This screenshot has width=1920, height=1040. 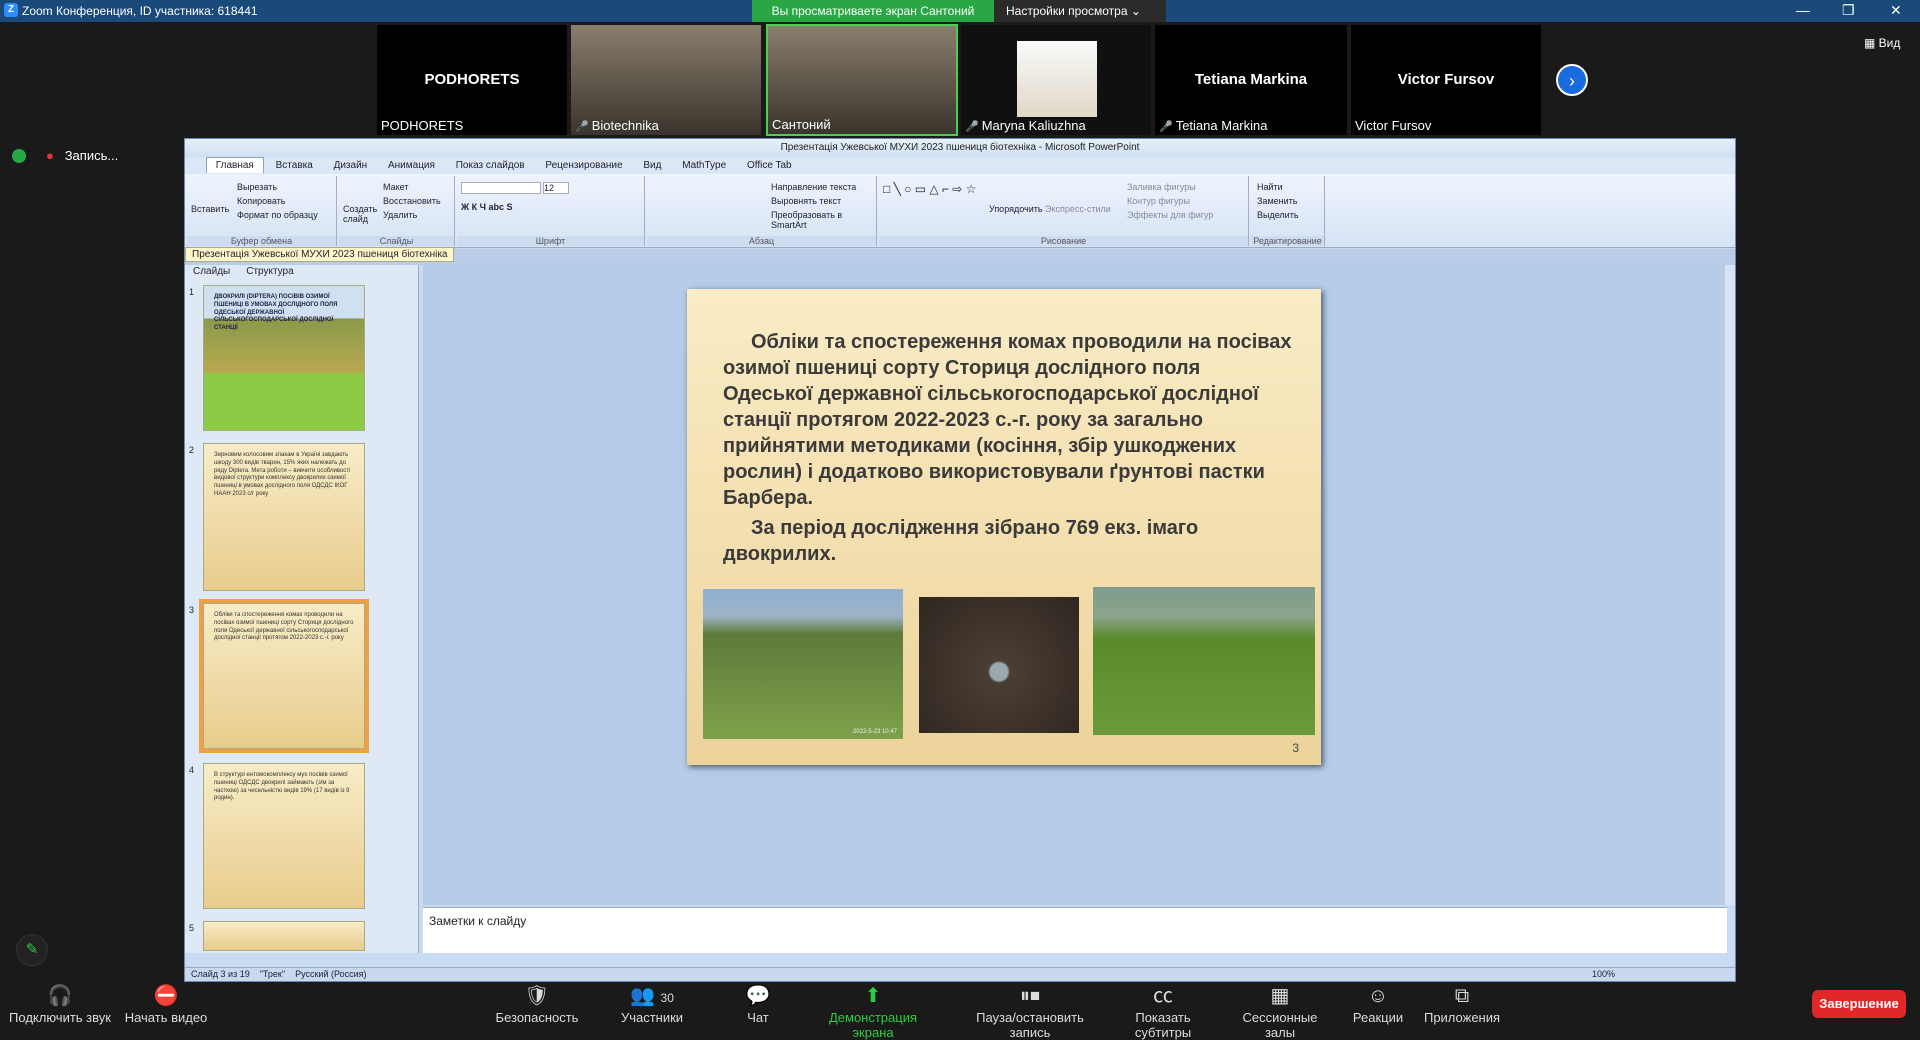 What do you see at coordinates (1170, 215) in the screenshot?
I see `shape-effects-button: Эффекты для фигур` at bounding box center [1170, 215].